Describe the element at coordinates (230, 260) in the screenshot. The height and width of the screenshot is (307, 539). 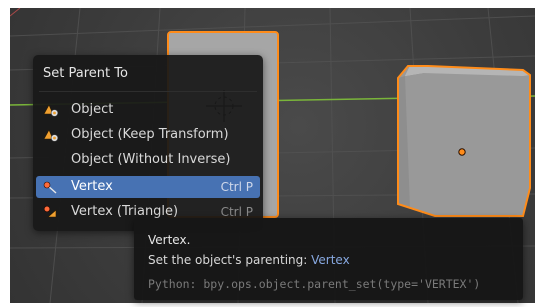
I see `tooltip-description-text: Set the object's parenting:` at that location.